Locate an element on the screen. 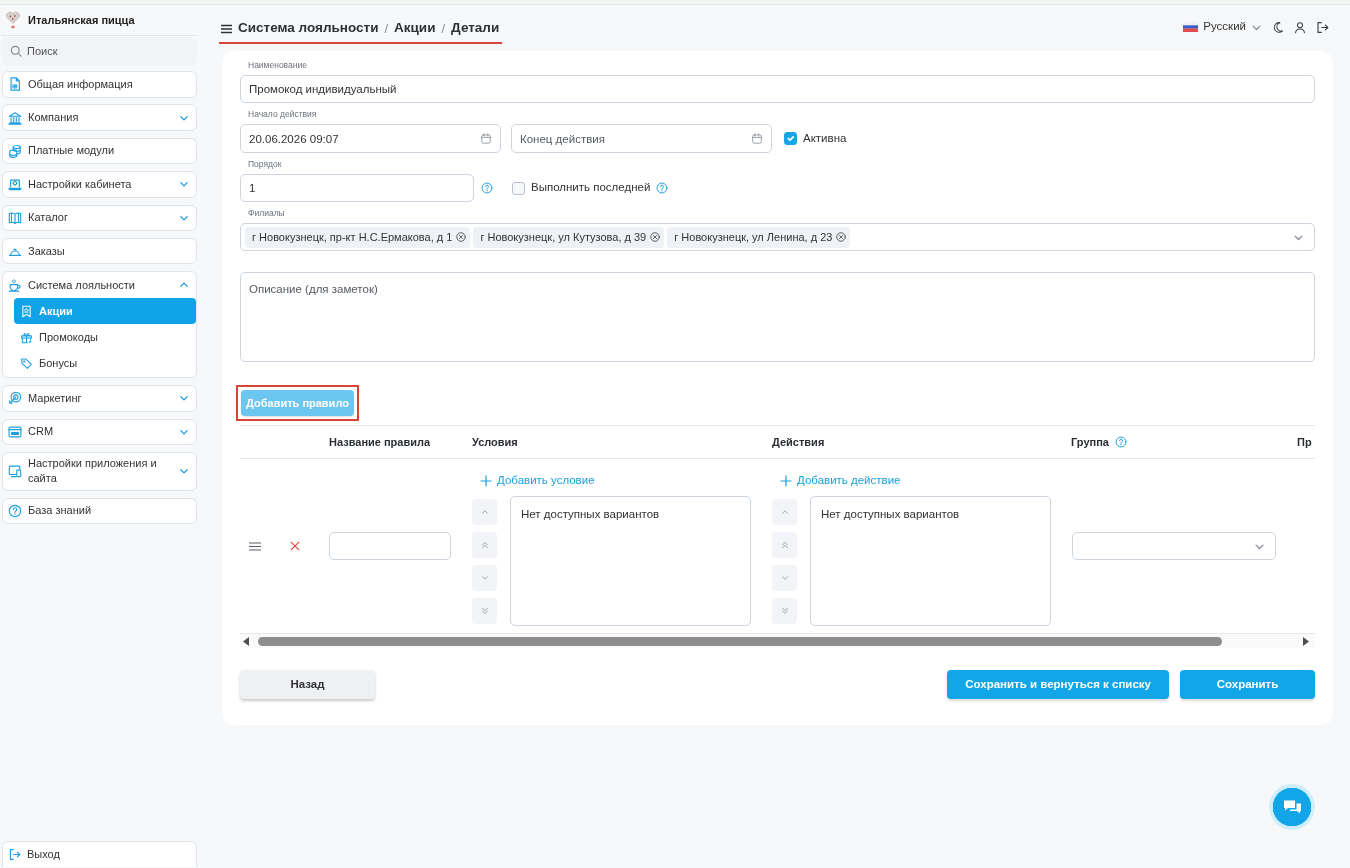  date-field: 20.06.2026 09:07 is located at coordinates (370, 138).